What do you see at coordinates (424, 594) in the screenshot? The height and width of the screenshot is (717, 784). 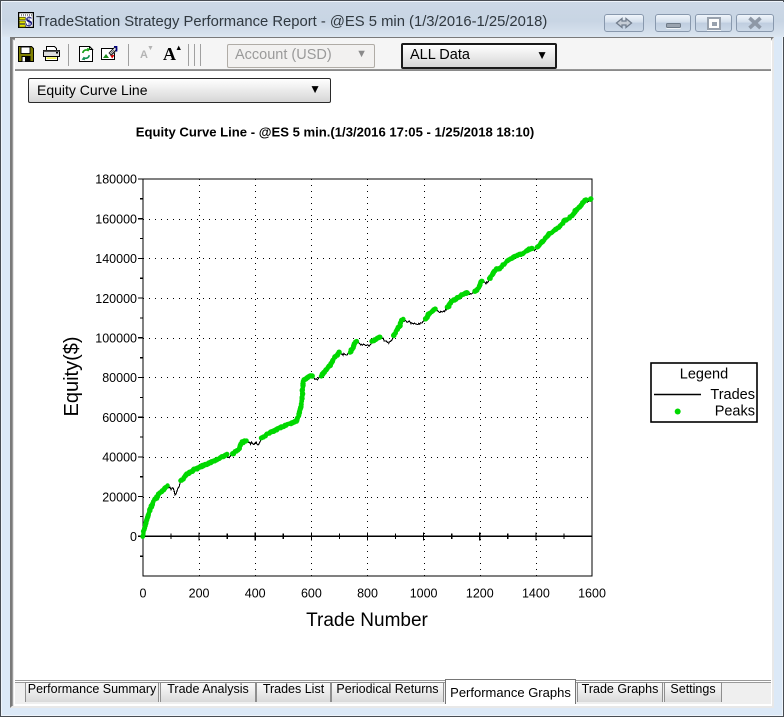 I see `svg-text: 1000` at bounding box center [424, 594].